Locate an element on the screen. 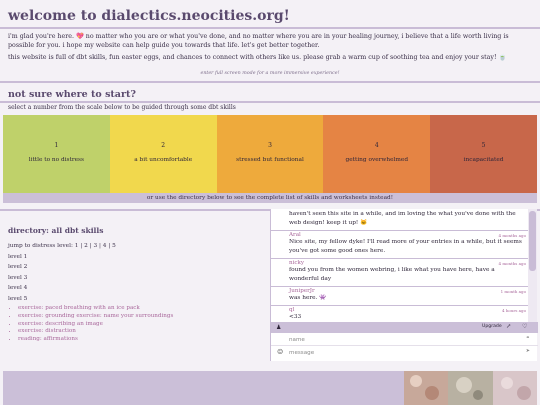  level-heading-5: level 5 is located at coordinates (18, 298).